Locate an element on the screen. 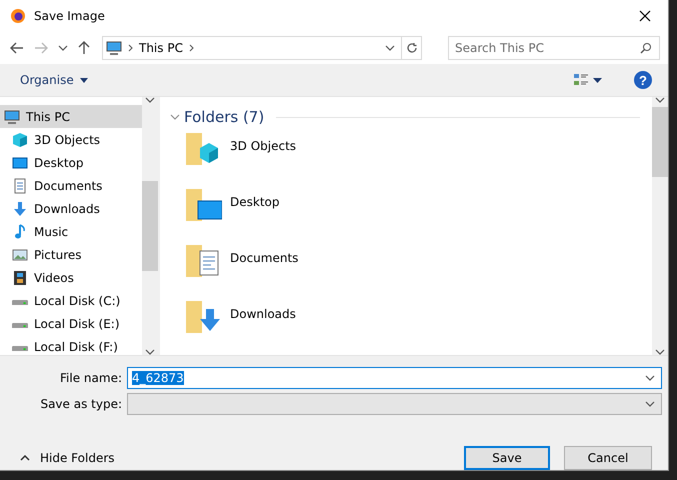  address-bar: This PC is located at coordinates (262, 48).